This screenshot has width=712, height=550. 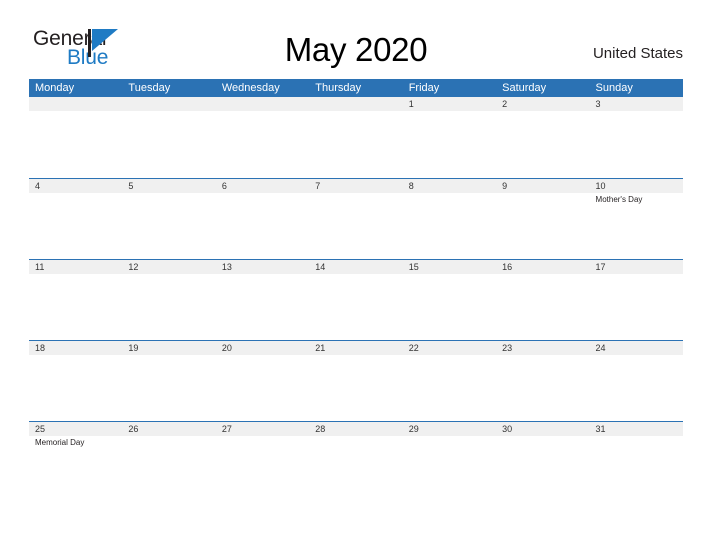 What do you see at coordinates (75, 348) in the screenshot?
I see `day-cell: 18` at bounding box center [75, 348].